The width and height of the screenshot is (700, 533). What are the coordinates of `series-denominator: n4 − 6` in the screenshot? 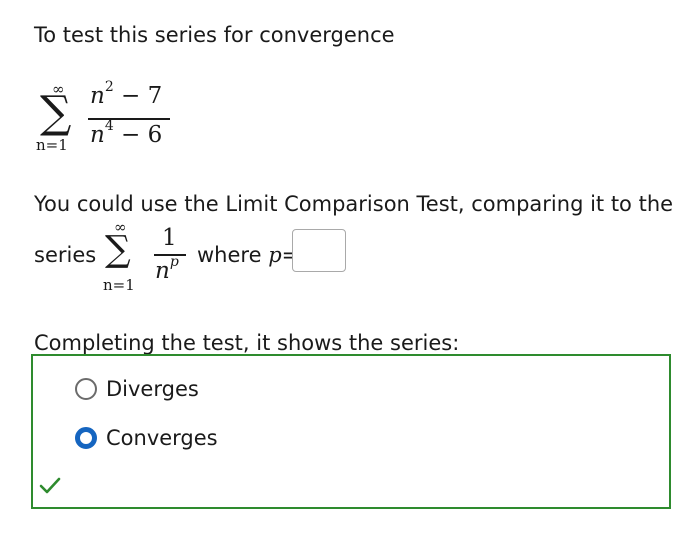 It's located at (126, 133).